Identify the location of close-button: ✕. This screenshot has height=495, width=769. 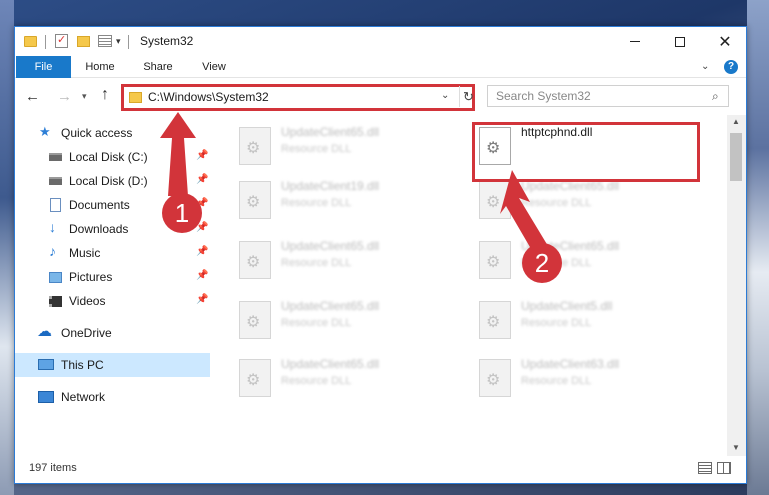
(724, 41).